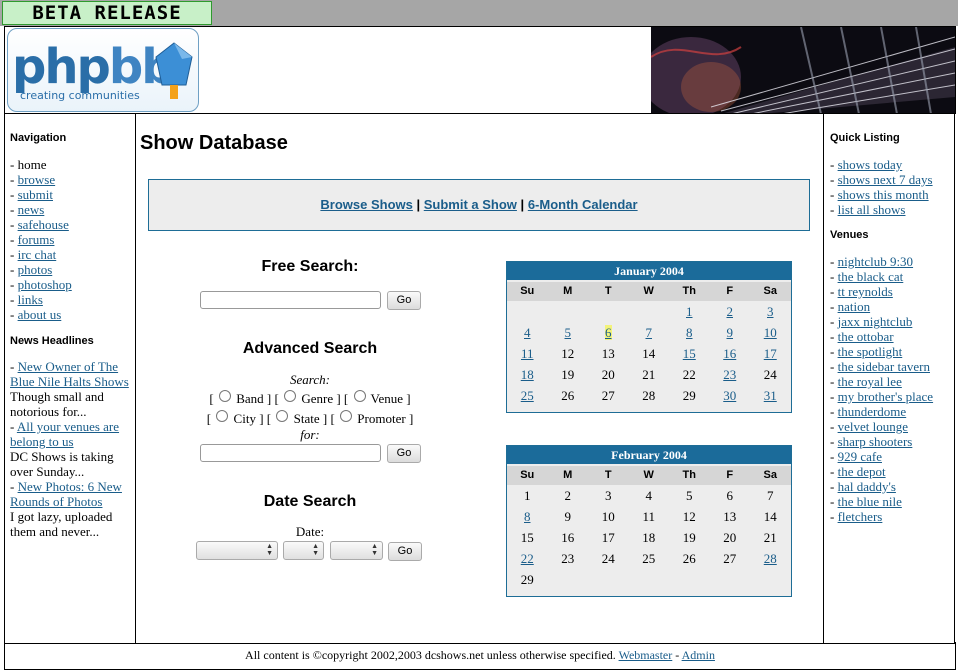 This screenshot has width=958, height=671. Describe the element at coordinates (35, 194) in the screenshot. I see `nav-item-label: submit` at that location.